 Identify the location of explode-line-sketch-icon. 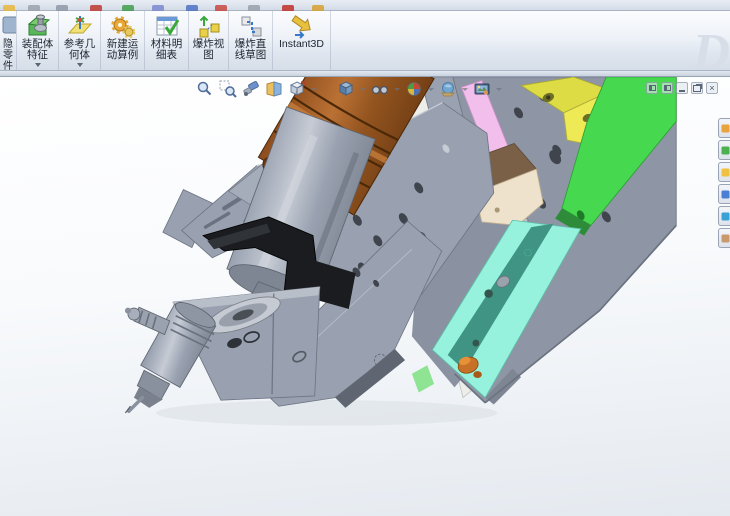
(251, 26).